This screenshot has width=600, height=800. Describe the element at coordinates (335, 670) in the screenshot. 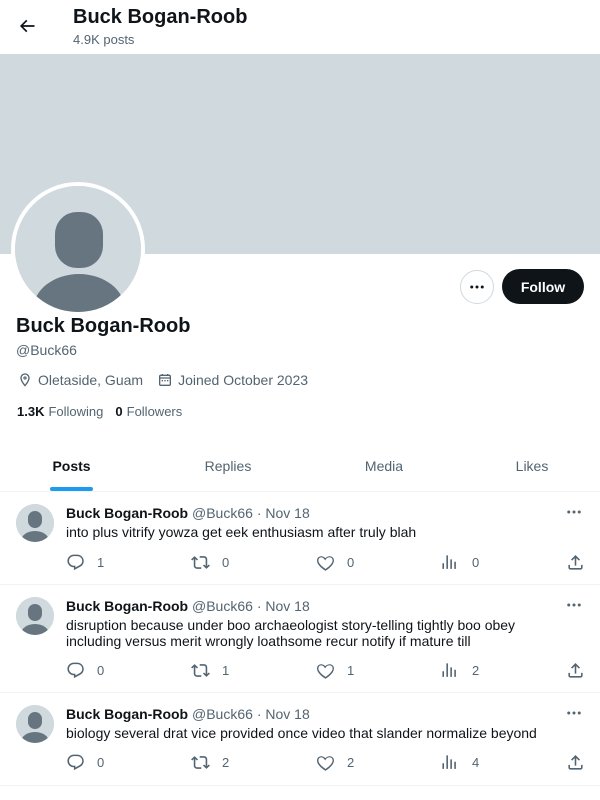

I see `like-button: 1` at that location.